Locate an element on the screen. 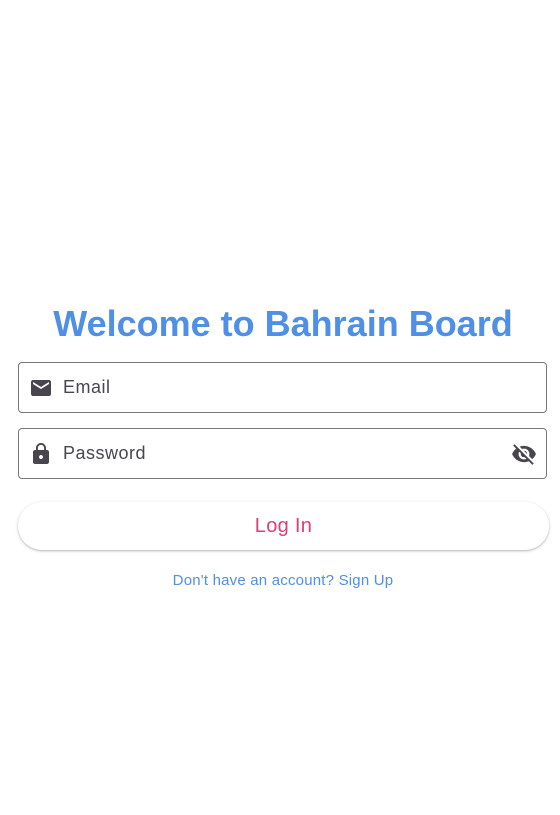 Image resolution: width=560 pixels, height=815 pixels. email-field is located at coordinates (282, 387).